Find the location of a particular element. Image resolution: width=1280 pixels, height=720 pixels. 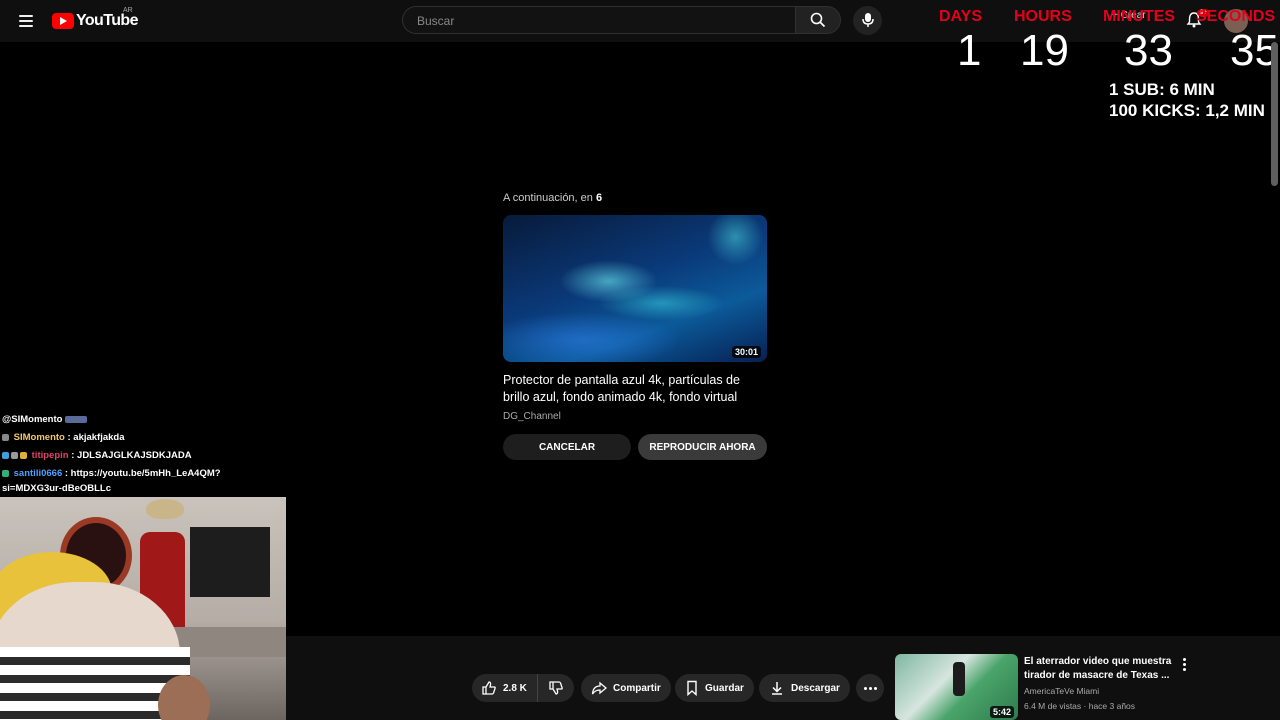

chat-text: : https://youtu.be/5mHh_LeA4QM? is located at coordinates (141, 473).